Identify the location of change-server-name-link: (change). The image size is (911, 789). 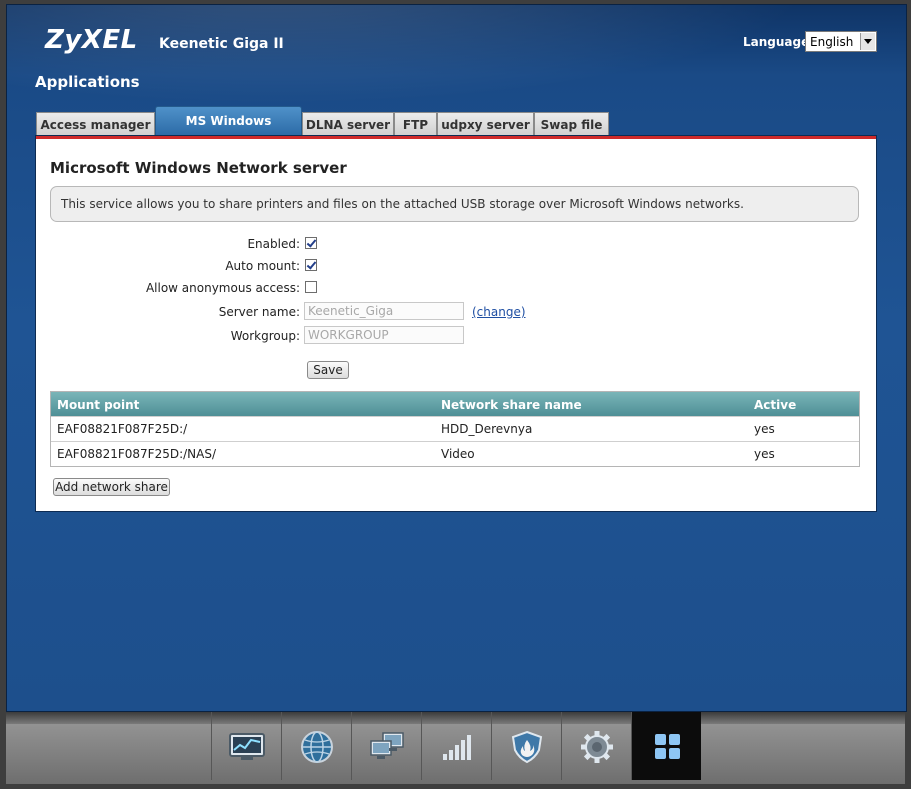
(499, 312).